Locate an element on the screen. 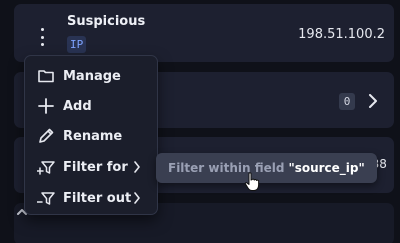 This screenshot has height=243, width=400. entity-value: 198.51.100.2 is located at coordinates (341, 34).